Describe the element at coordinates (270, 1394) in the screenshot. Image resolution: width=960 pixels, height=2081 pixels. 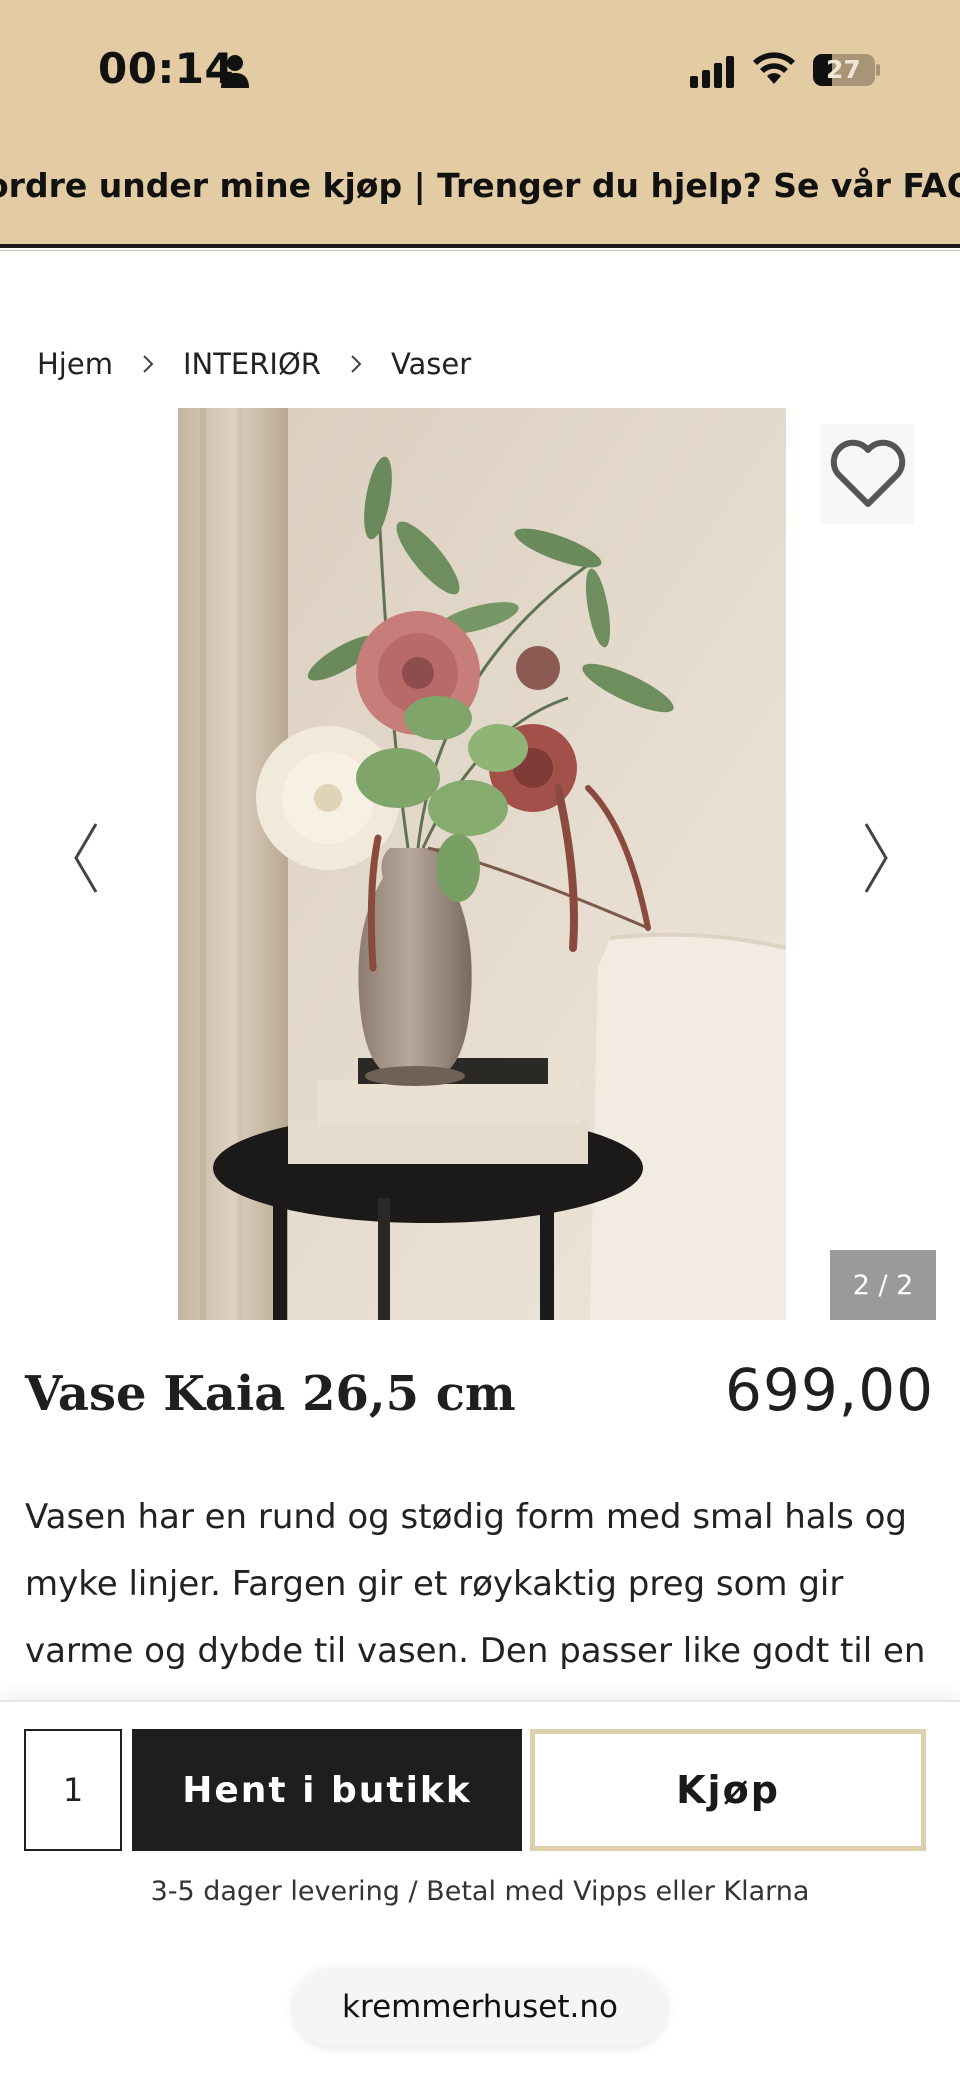
I see `product-title: Vase Kaia 26,5 cm` at that location.